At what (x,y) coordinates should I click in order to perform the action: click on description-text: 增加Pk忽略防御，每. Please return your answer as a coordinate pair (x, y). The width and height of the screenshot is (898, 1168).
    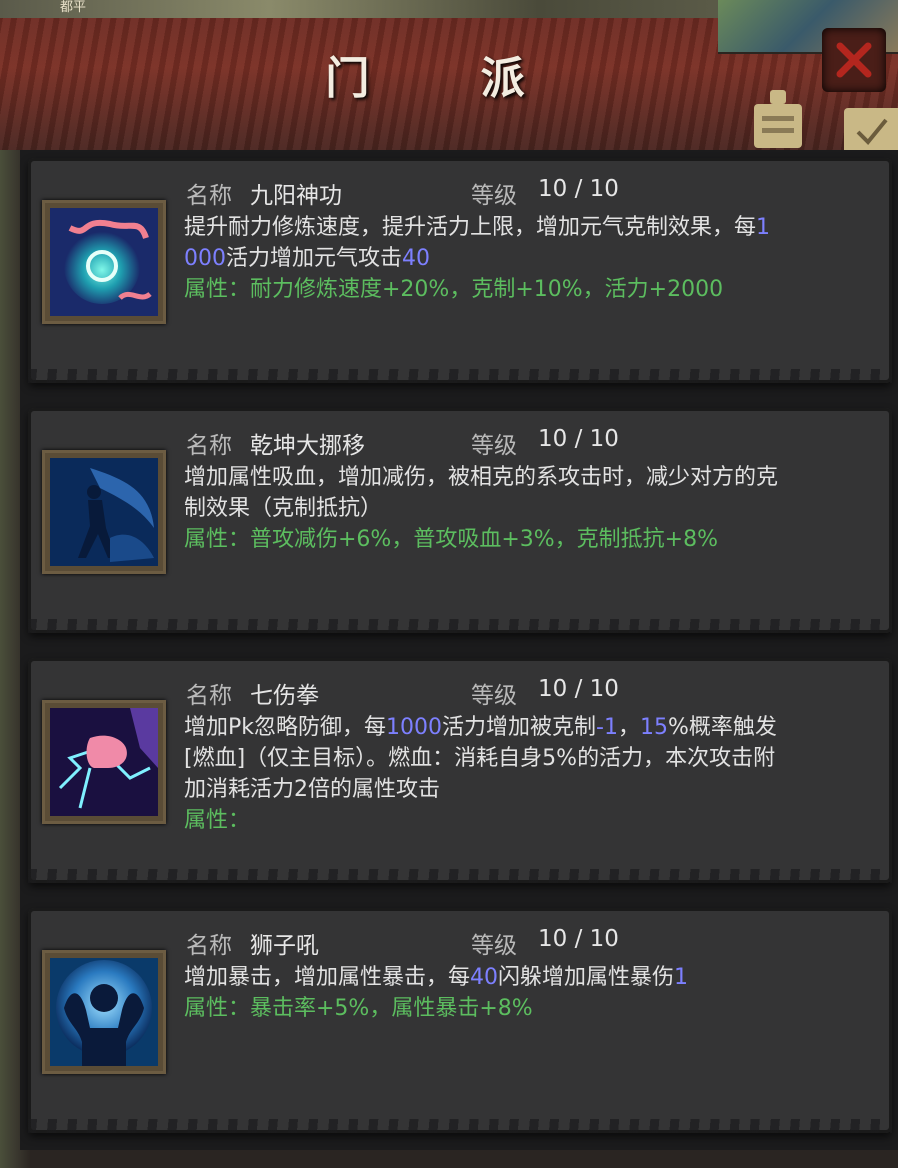
    Looking at the image, I should click on (285, 727).